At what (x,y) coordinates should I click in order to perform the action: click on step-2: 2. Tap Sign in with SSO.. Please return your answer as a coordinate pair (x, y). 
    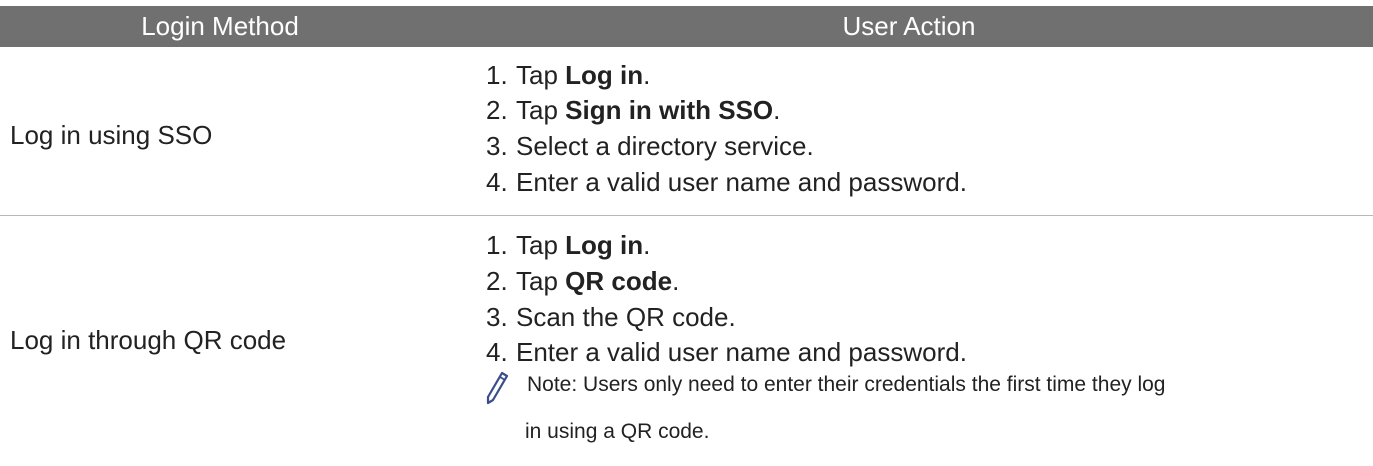
    Looking at the image, I should click on (633, 110).